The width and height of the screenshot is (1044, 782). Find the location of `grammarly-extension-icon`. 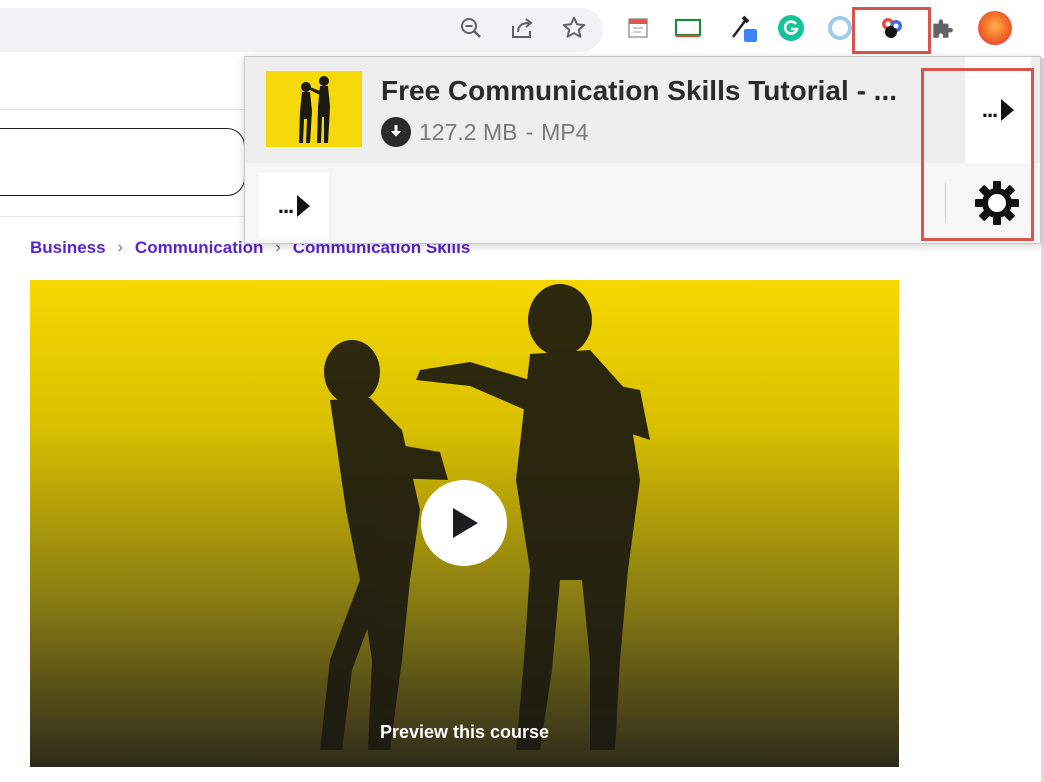

grammarly-extension-icon is located at coordinates (791, 28).